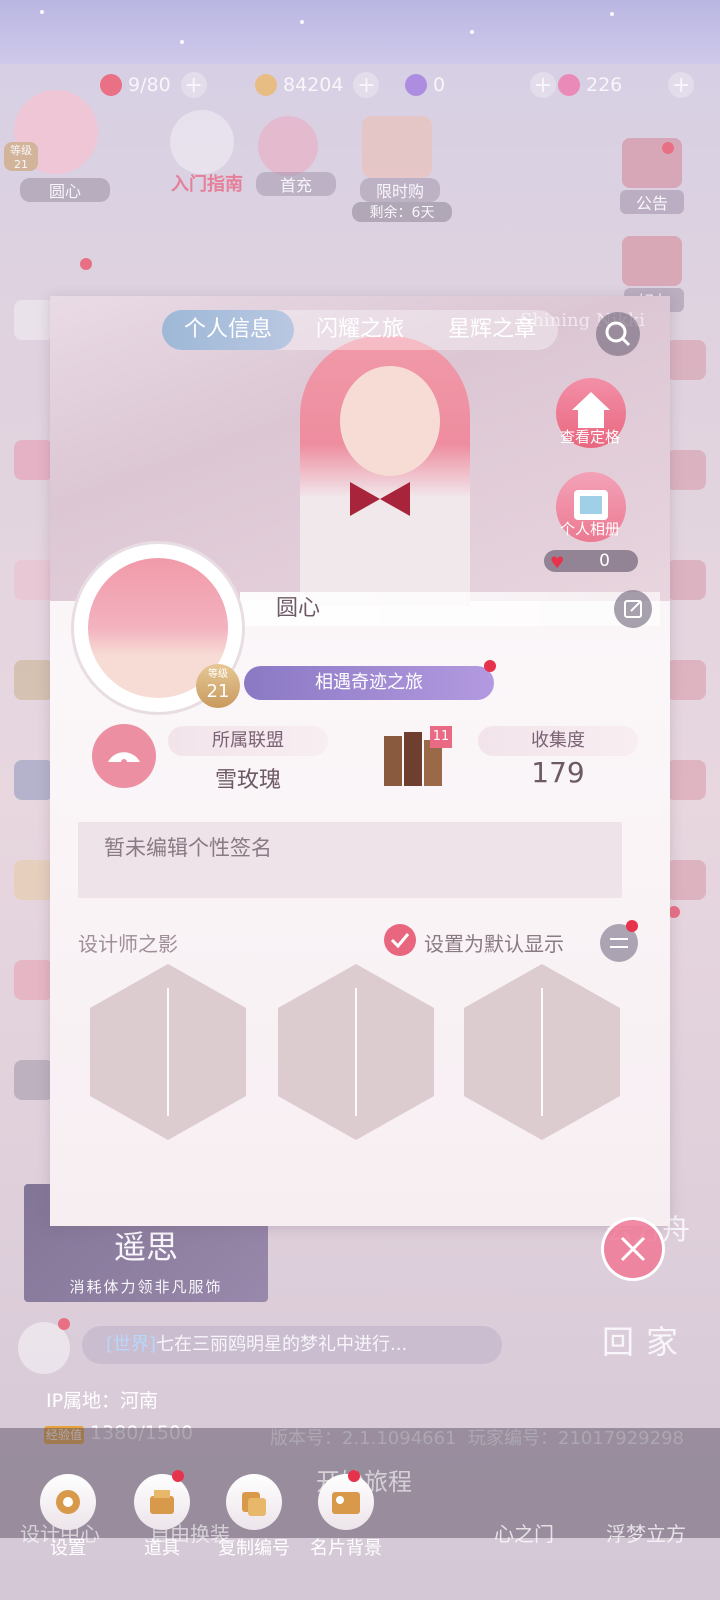  Describe the element at coordinates (102, 1401) in the screenshot. I see `ip-location: IP属地：河南` at that location.